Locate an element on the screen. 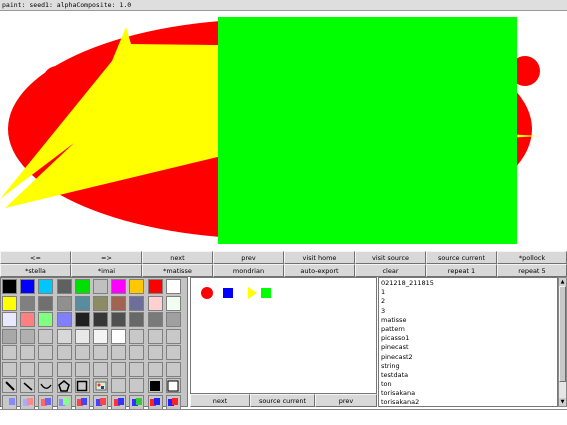 This screenshot has height=425, width=567. toolbar-row2-button-5: auto-export is located at coordinates (319, 270).